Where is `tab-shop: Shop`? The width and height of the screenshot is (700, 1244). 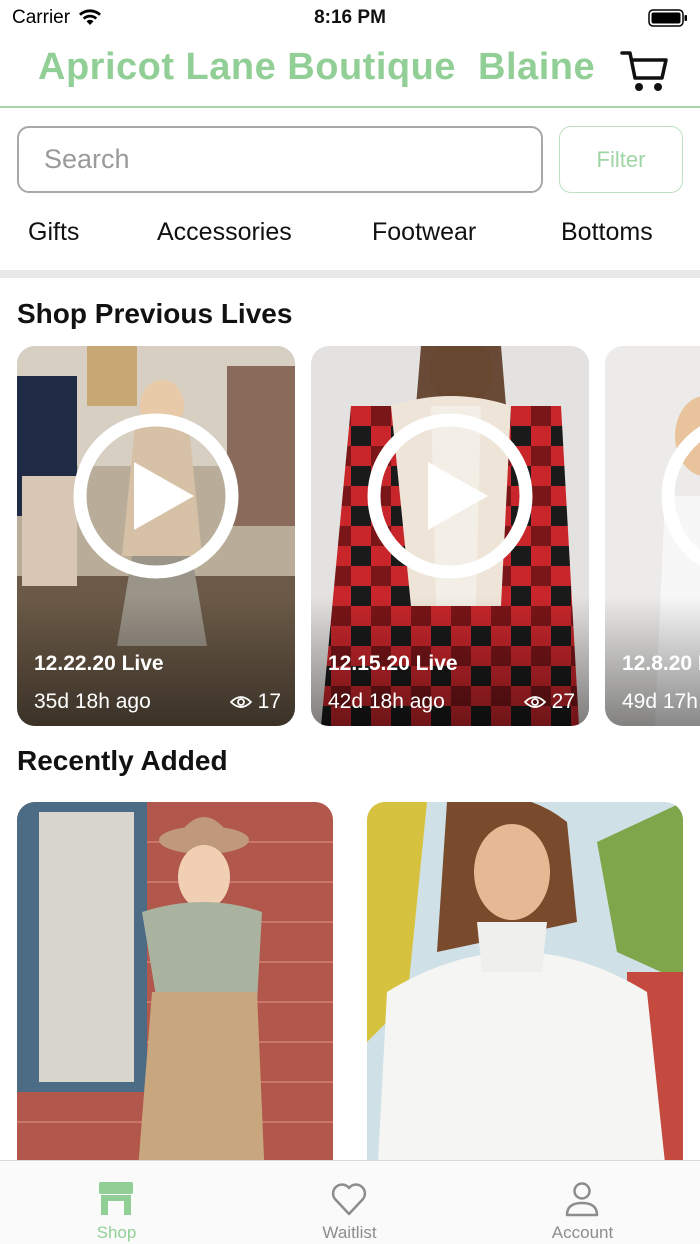 tab-shop: Shop is located at coordinates (116, 1202).